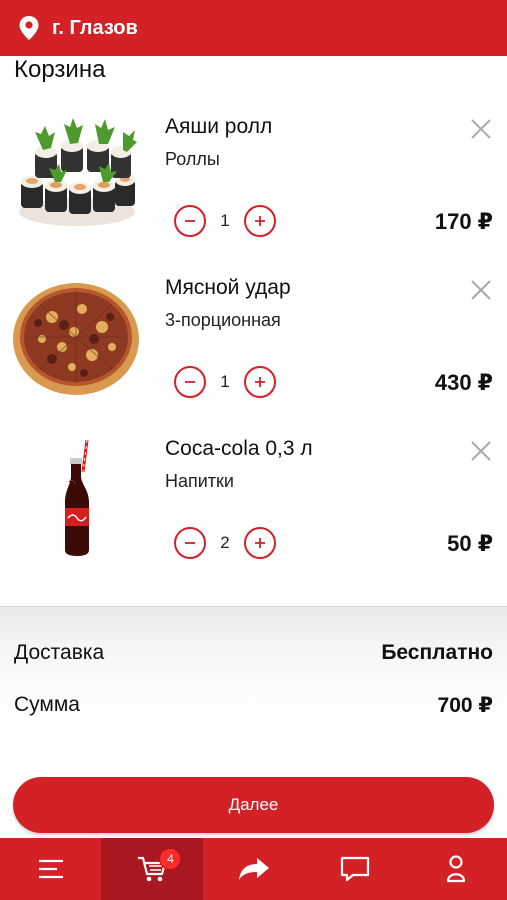 This screenshot has width=507, height=900. I want to click on delivery-value: Бесплатно, so click(437, 652).